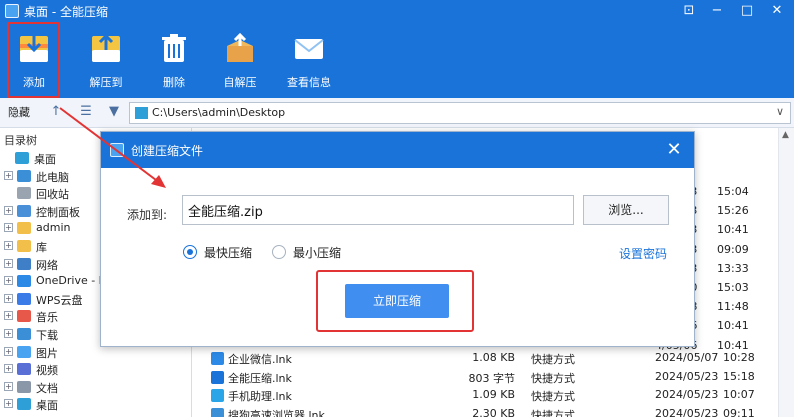 The image size is (794, 417). Describe the element at coordinates (317, 252) in the screenshot. I see `smallest-compress-radio: 最小压缩` at that location.